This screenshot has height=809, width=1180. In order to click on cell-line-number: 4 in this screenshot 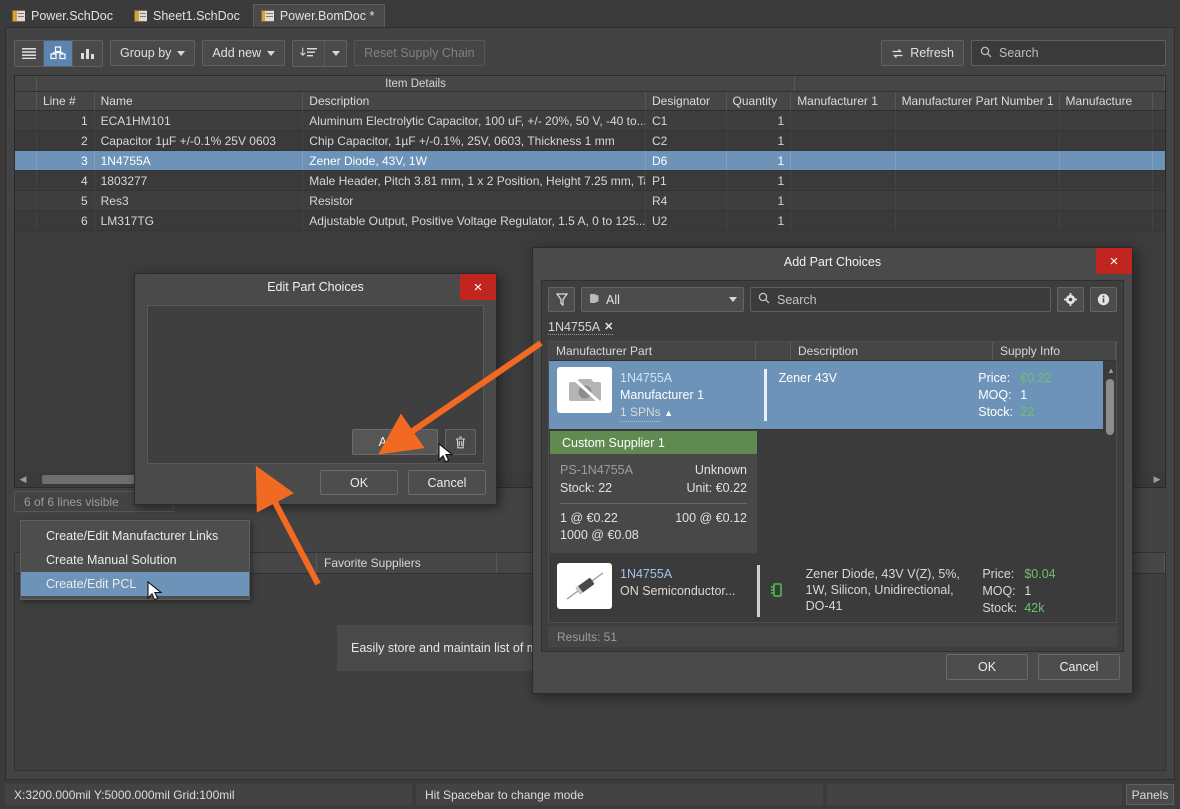, I will do `click(66, 180)`.